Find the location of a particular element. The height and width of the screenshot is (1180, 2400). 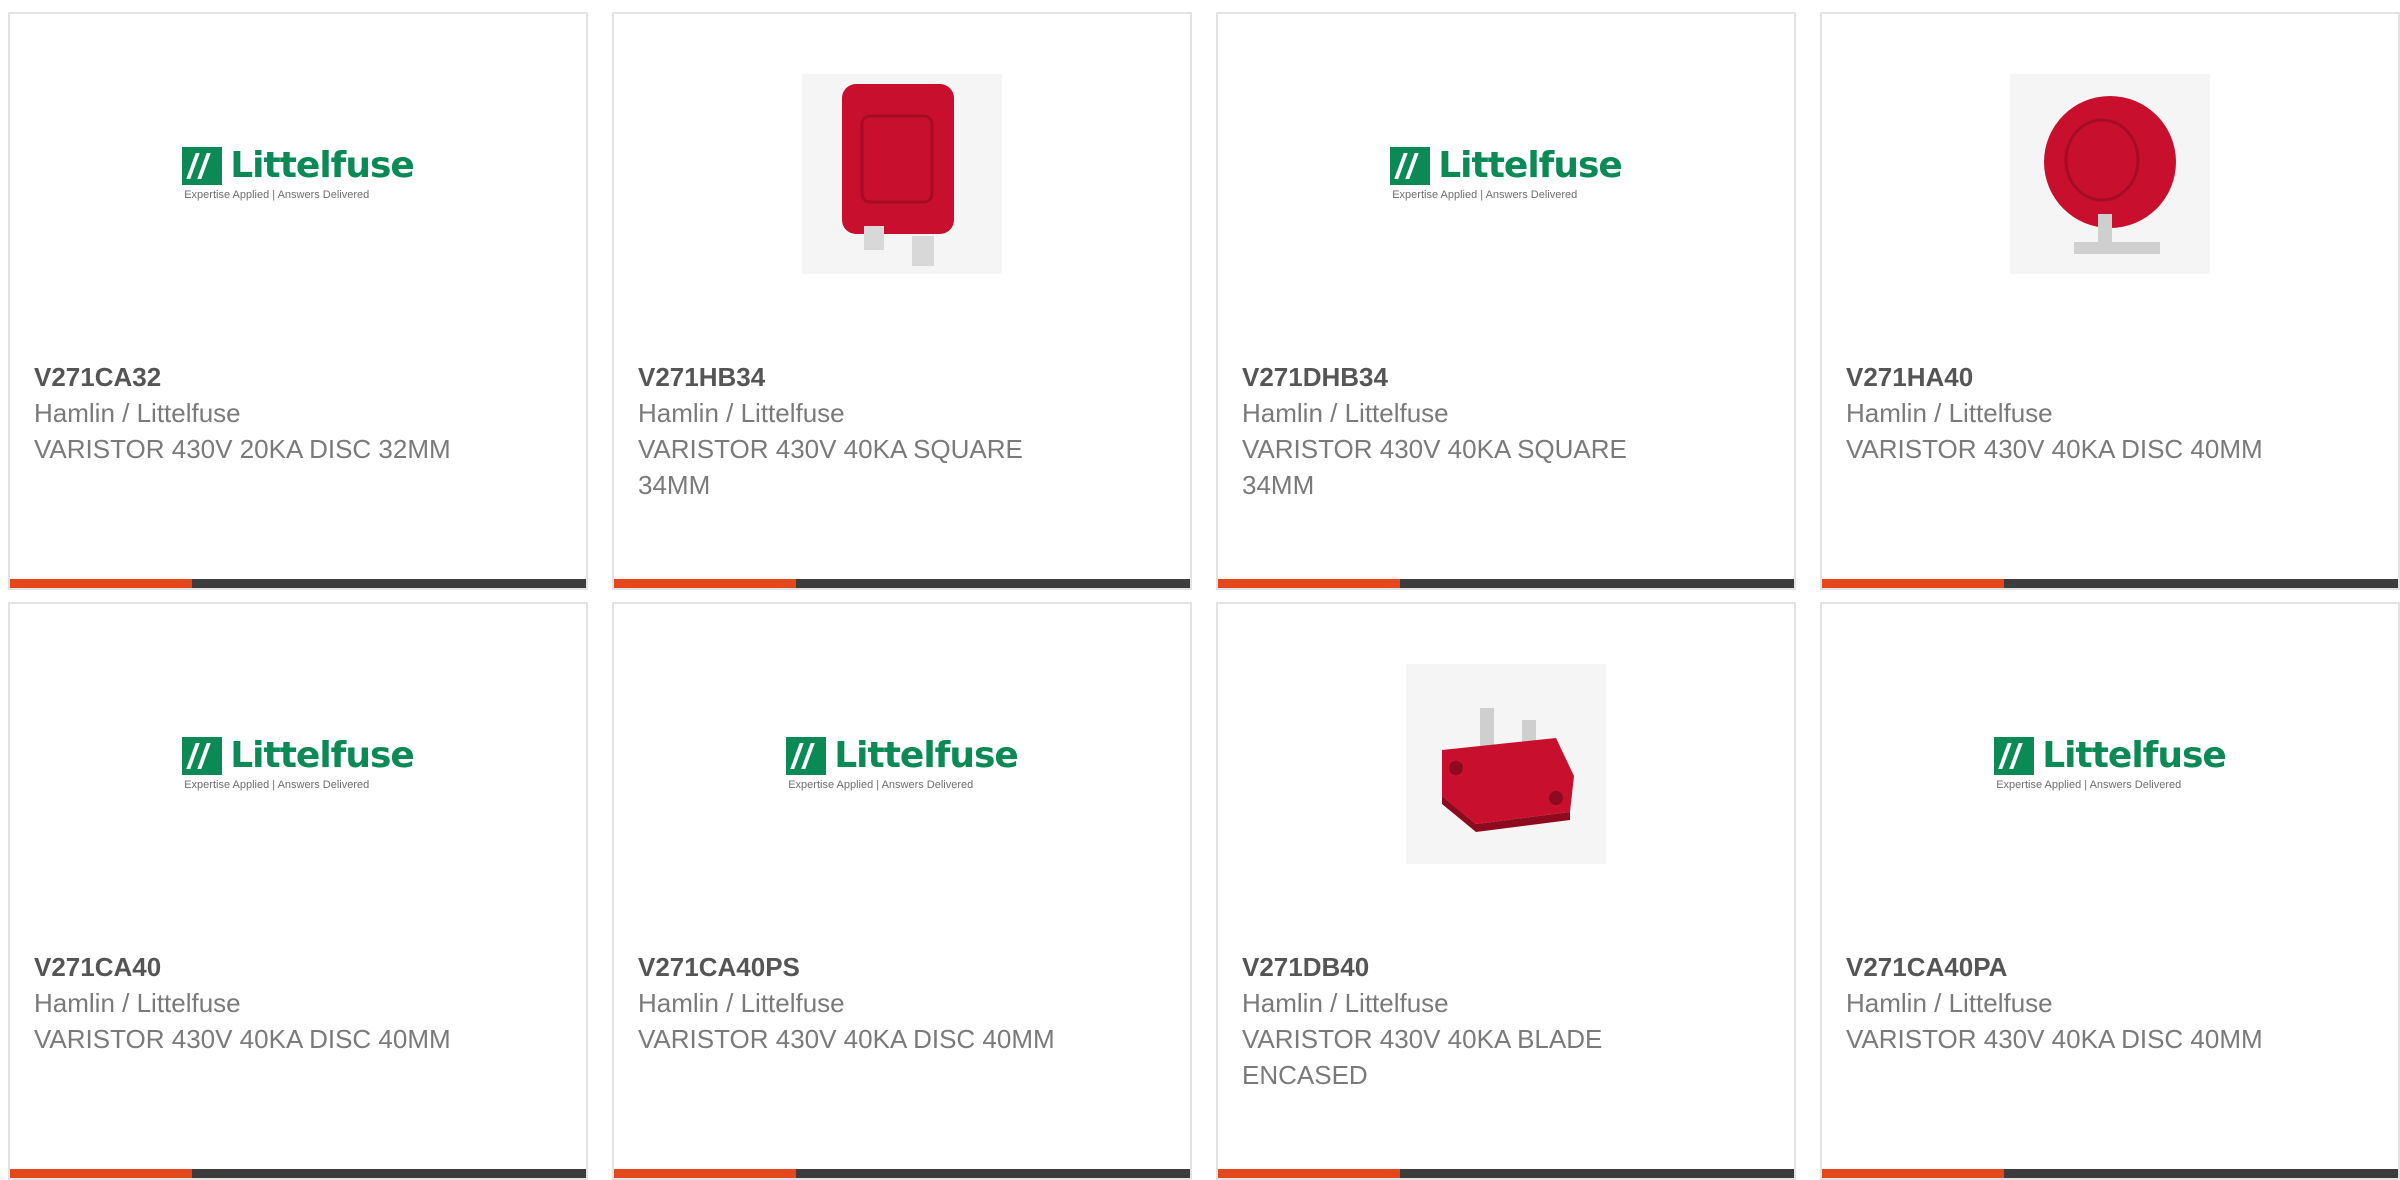

description: VARISTOR 430V 40KA BLADE ENCASED is located at coordinates (1422, 1057).